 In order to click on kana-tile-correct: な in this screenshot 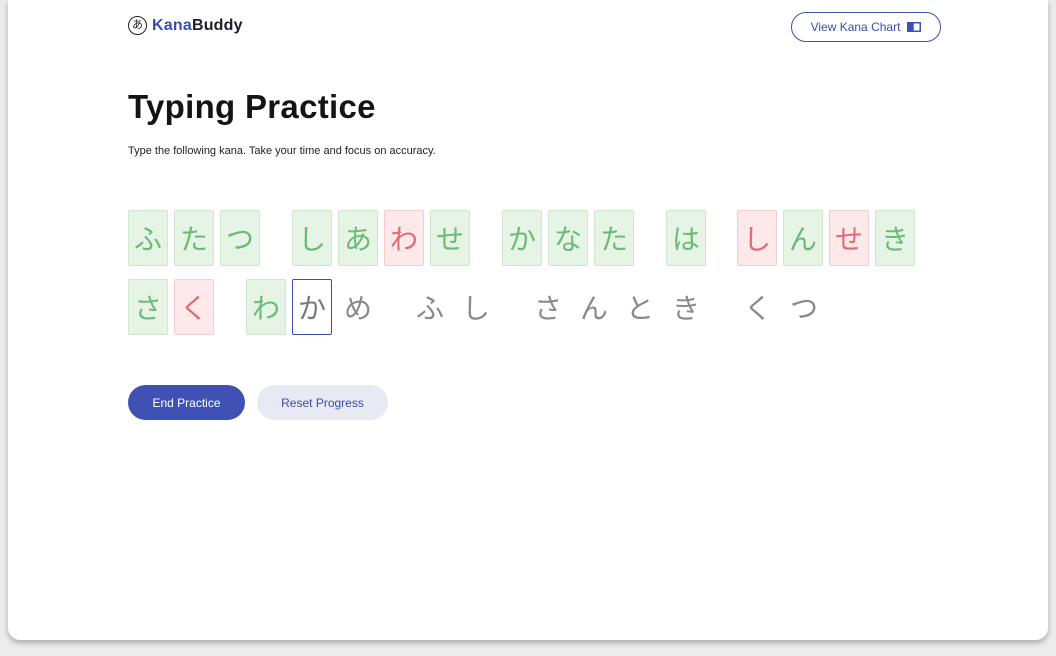, I will do `click(568, 238)`.